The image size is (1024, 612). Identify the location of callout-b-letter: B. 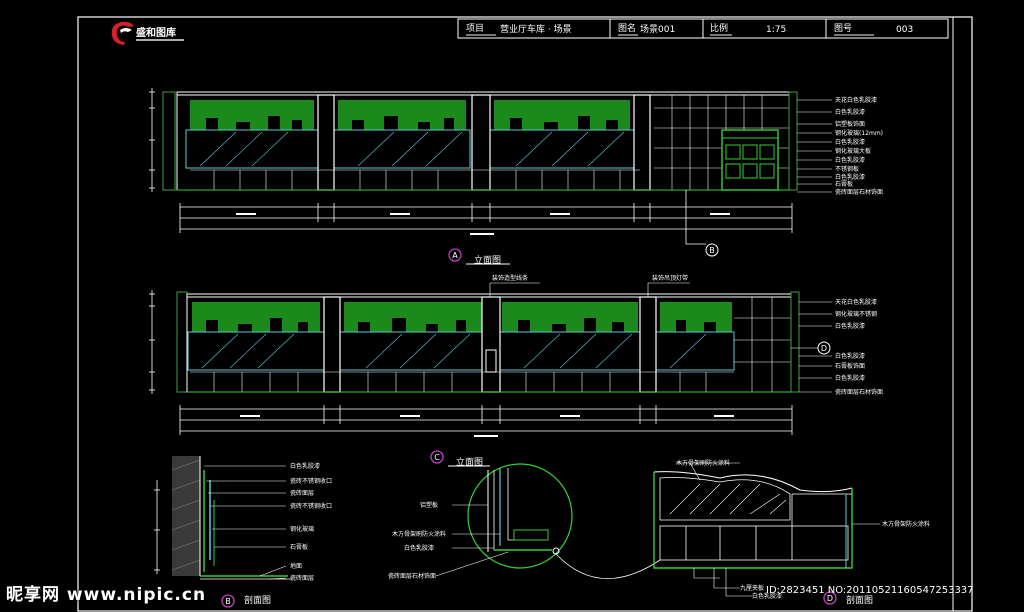
(712, 250).